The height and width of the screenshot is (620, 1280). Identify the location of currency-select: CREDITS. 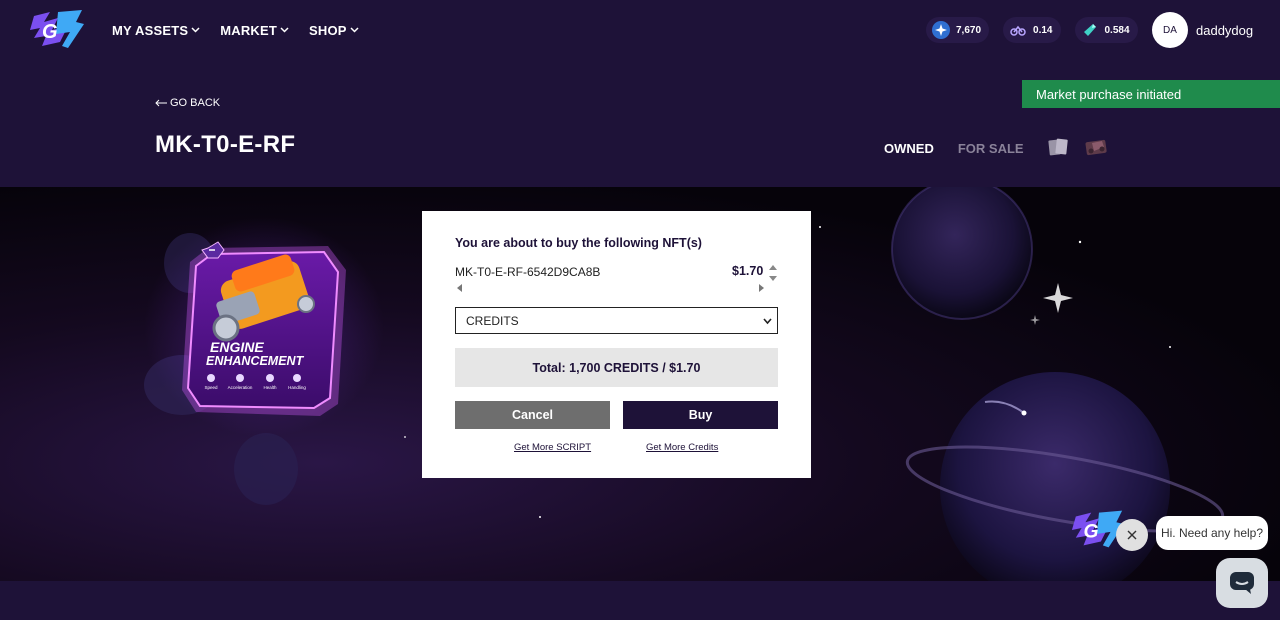
(616, 320).